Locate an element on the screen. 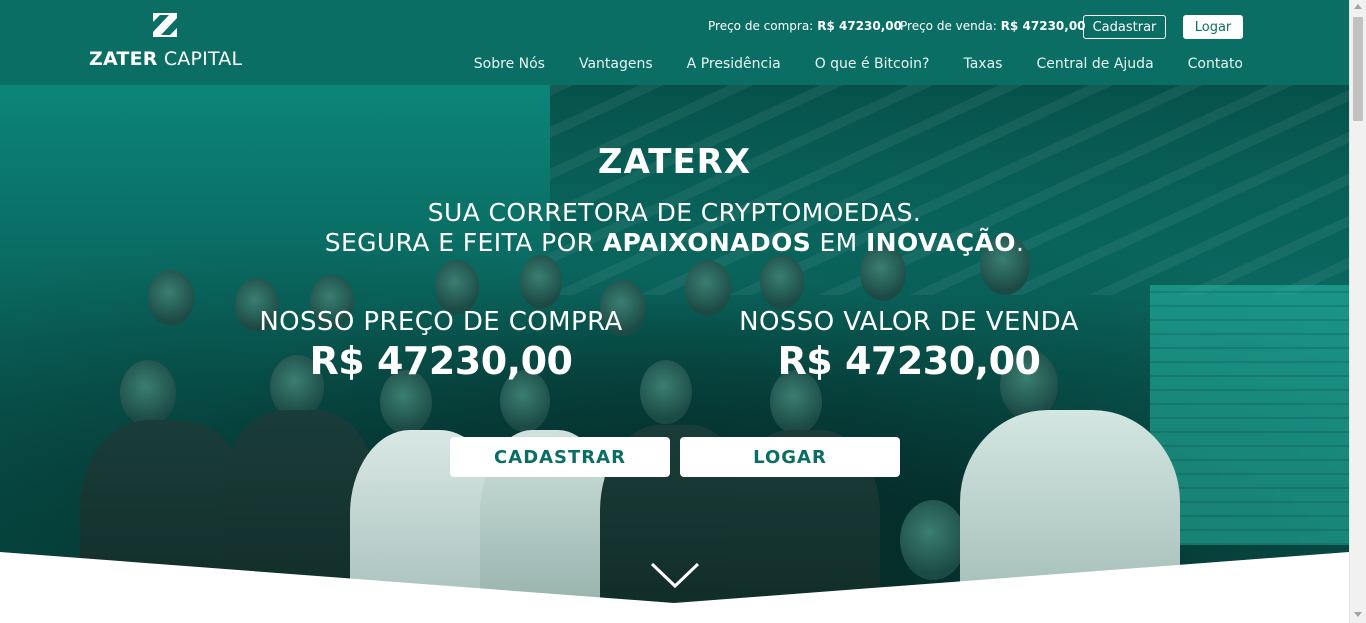  page-scrollbar is located at coordinates (1357, 311).